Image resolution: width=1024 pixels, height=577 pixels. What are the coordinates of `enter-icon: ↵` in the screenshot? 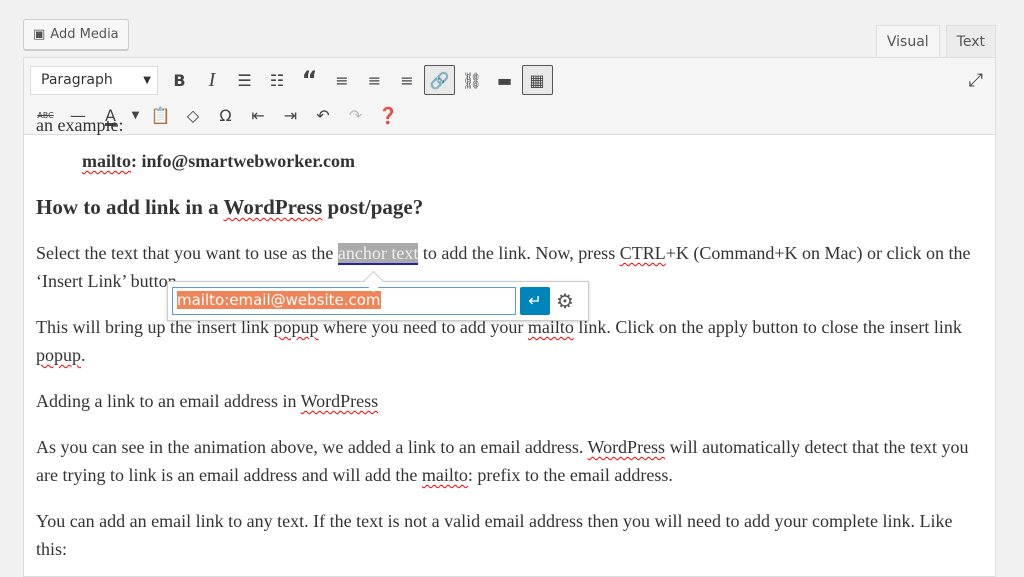 It's located at (535, 301).